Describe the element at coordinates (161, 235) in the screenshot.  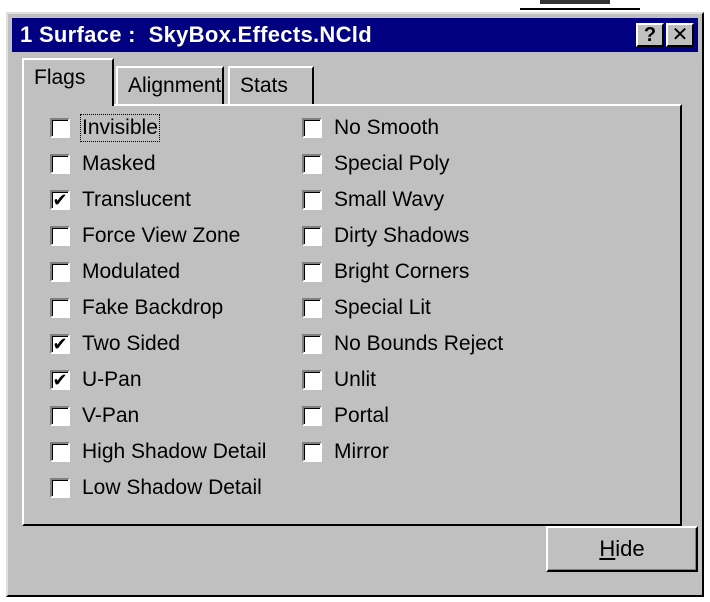
I see `checkbox-label: Force View Zone` at that location.